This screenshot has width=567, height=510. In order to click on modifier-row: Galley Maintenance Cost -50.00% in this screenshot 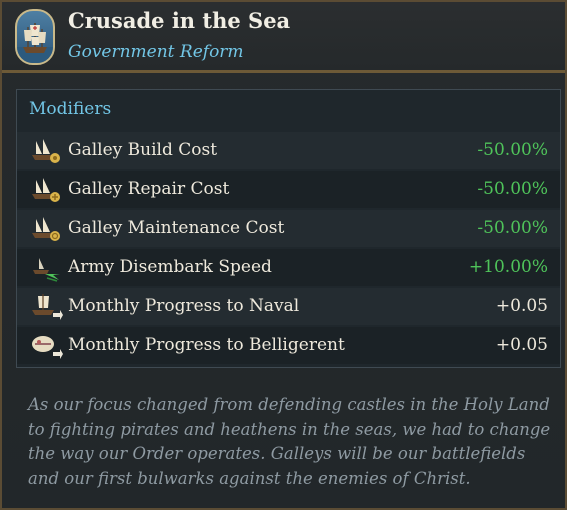, I will do `click(288, 228)`.